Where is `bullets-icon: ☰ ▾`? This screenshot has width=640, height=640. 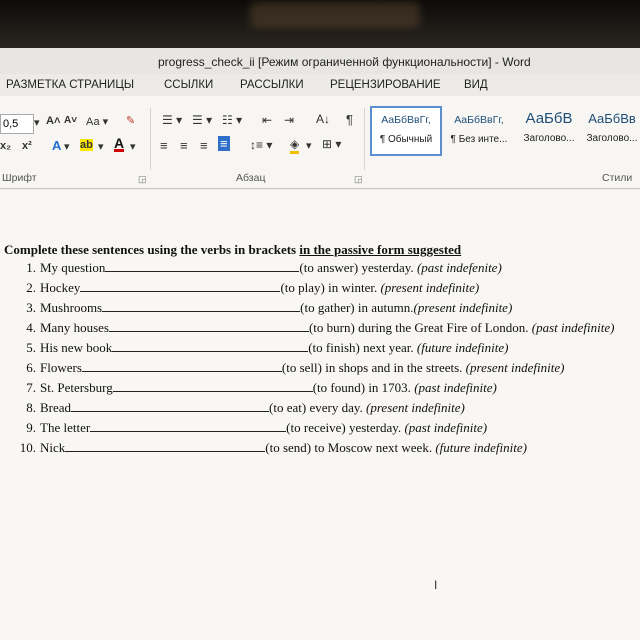
bullets-icon: ☰ ▾ is located at coordinates (172, 120).